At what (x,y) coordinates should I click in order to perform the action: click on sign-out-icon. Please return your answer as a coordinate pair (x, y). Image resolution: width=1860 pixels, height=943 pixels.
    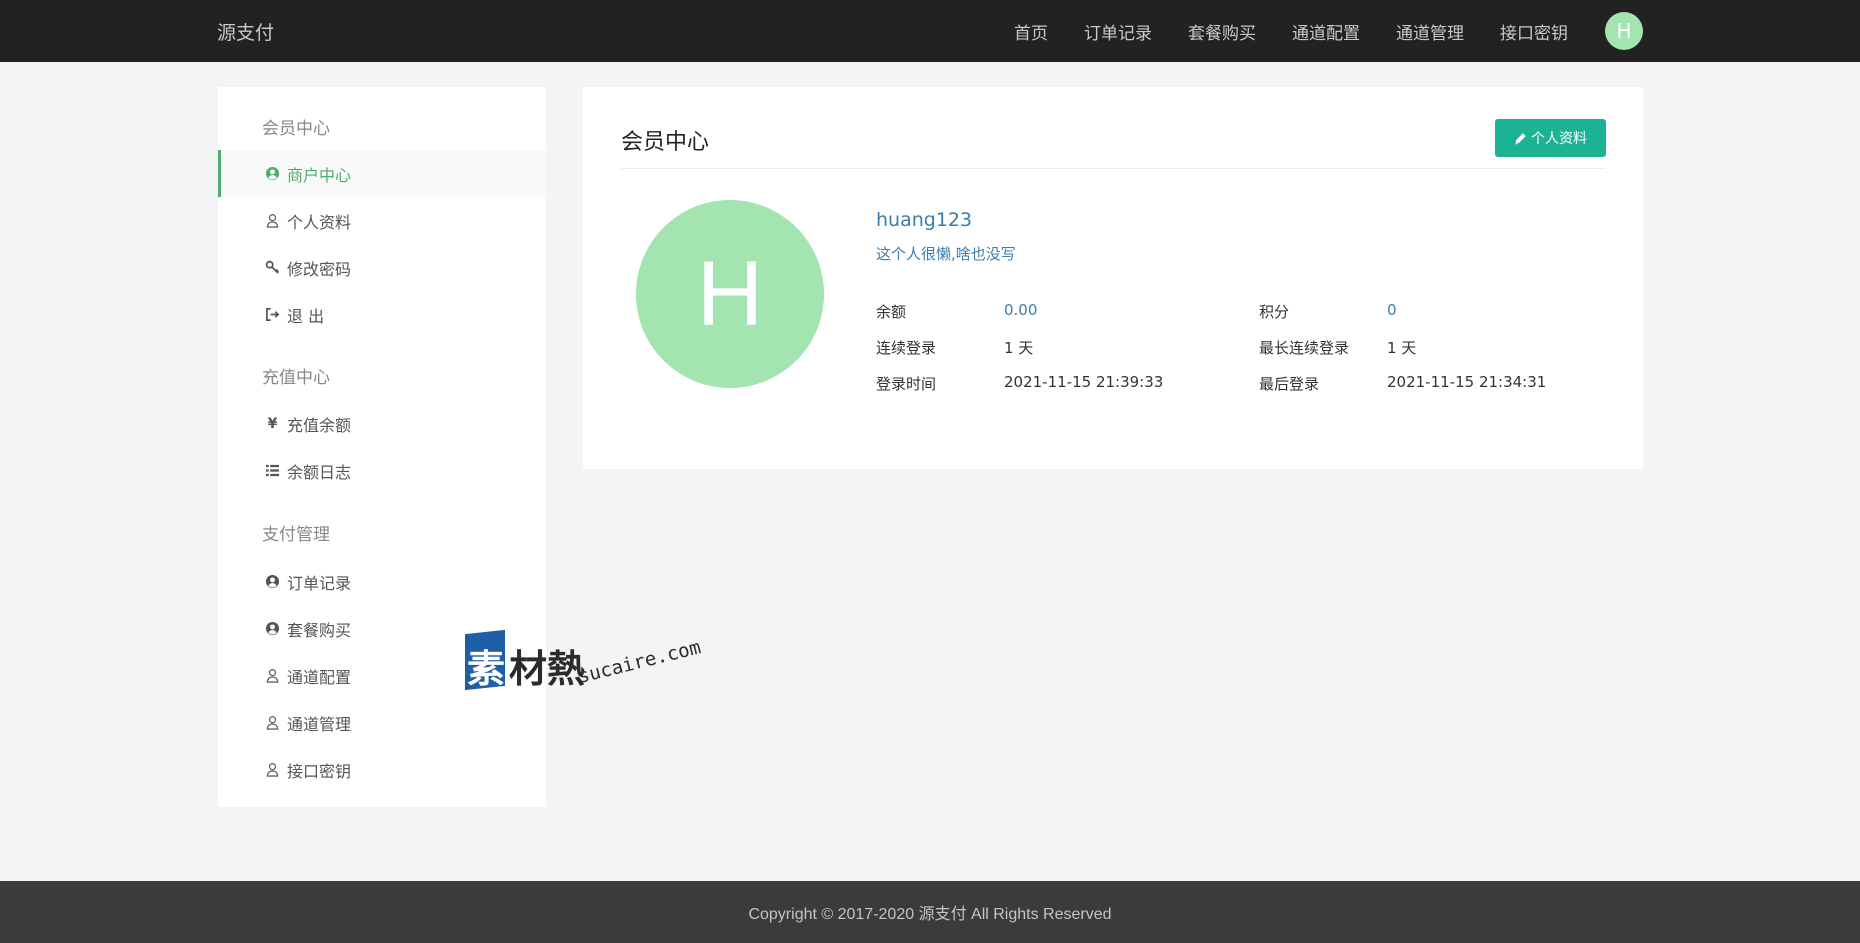
    Looking at the image, I should click on (272, 314).